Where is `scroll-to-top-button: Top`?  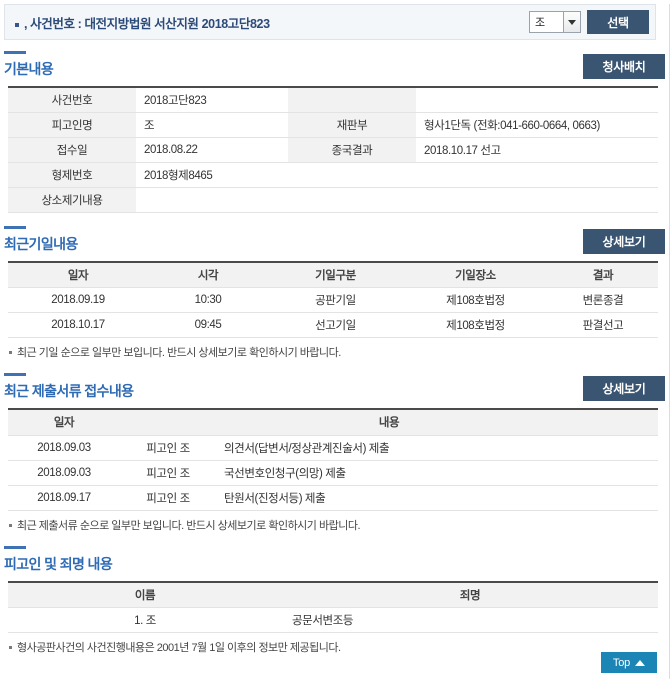
scroll-to-top-button: Top is located at coordinates (629, 662).